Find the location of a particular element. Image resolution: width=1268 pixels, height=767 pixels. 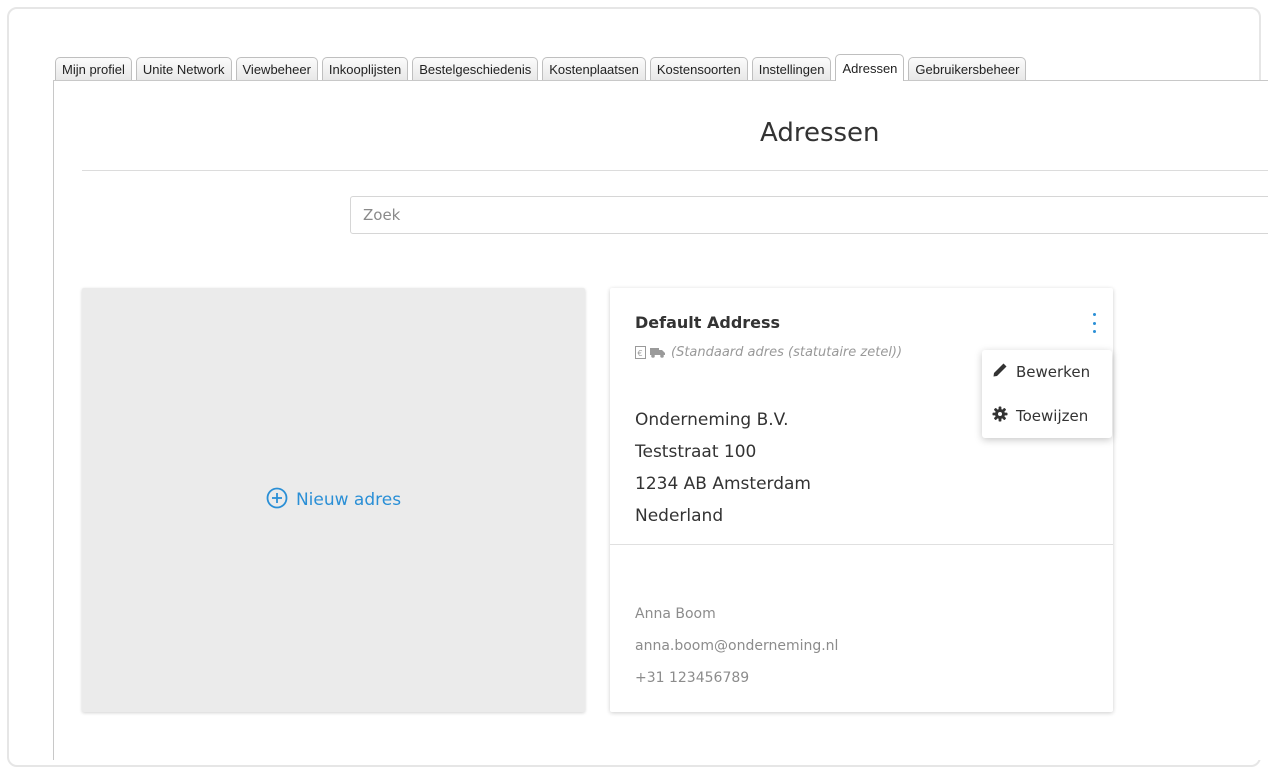

search-input is located at coordinates (809, 215).